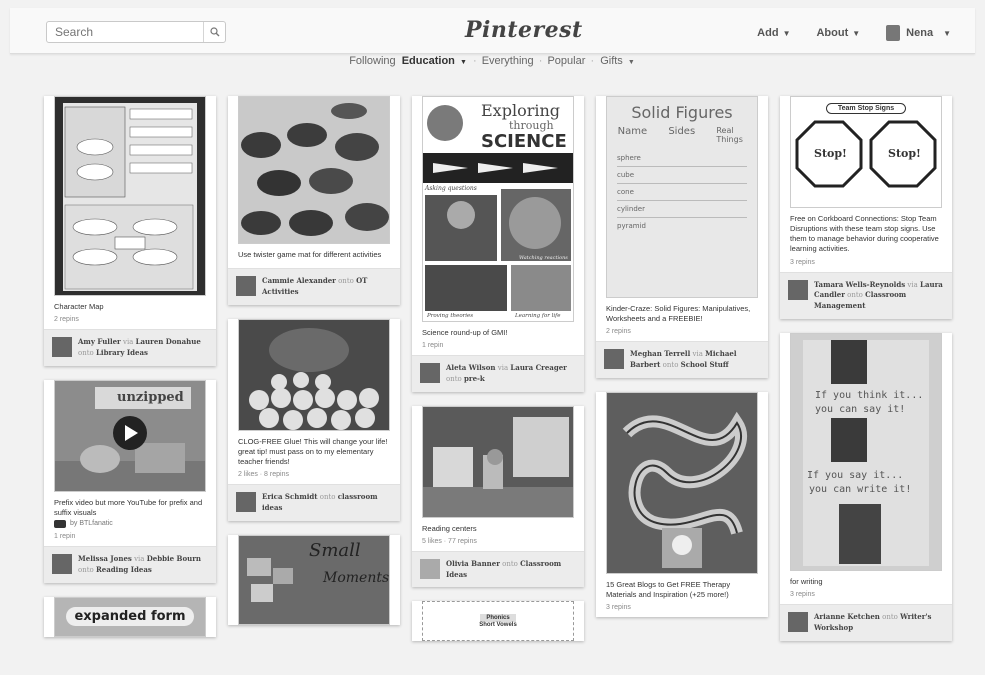  I want to click on video-author: by BTLfanatic, so click(91, 523).